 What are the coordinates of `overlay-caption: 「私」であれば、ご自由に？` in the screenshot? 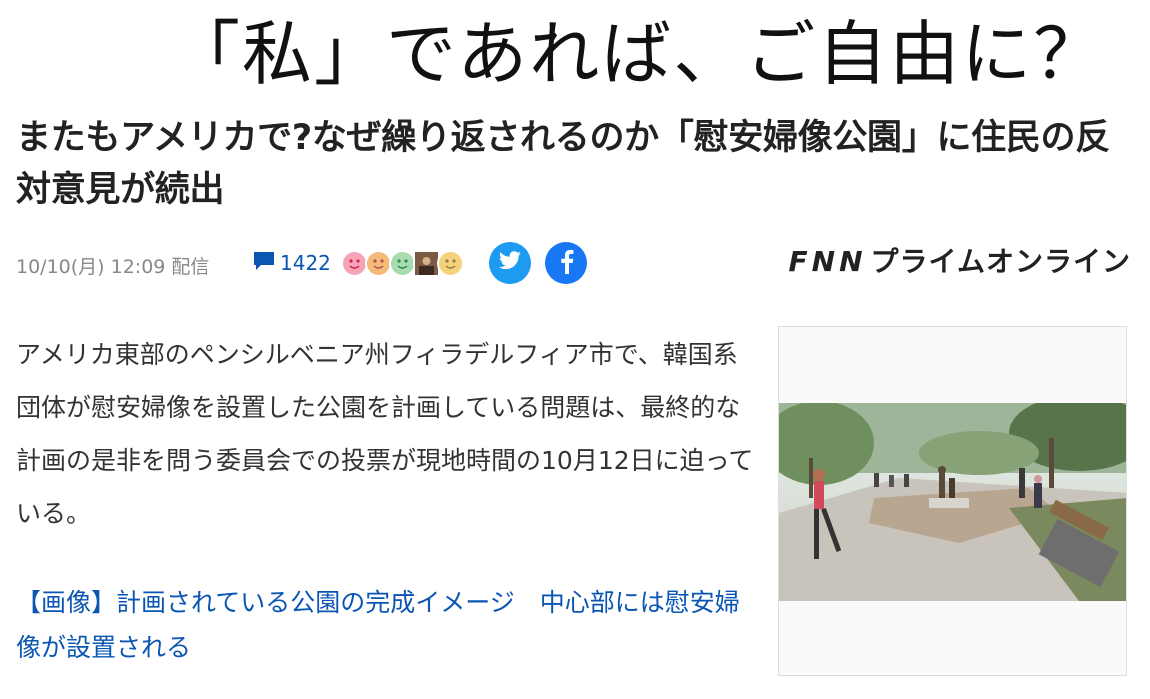 It's located at (638, 54).